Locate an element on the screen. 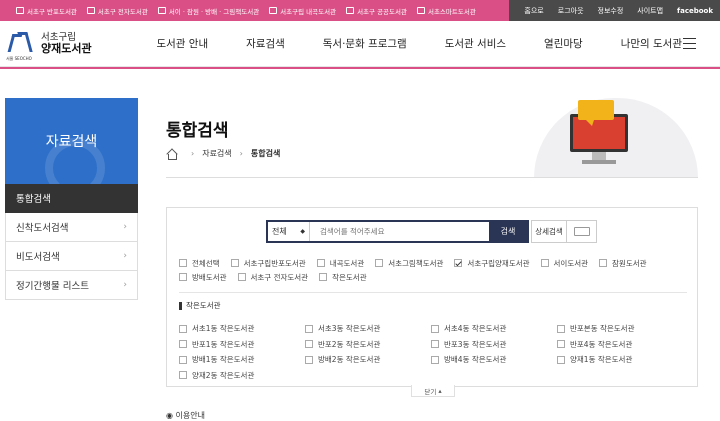  home-icon is located at coordinates (171, 154).